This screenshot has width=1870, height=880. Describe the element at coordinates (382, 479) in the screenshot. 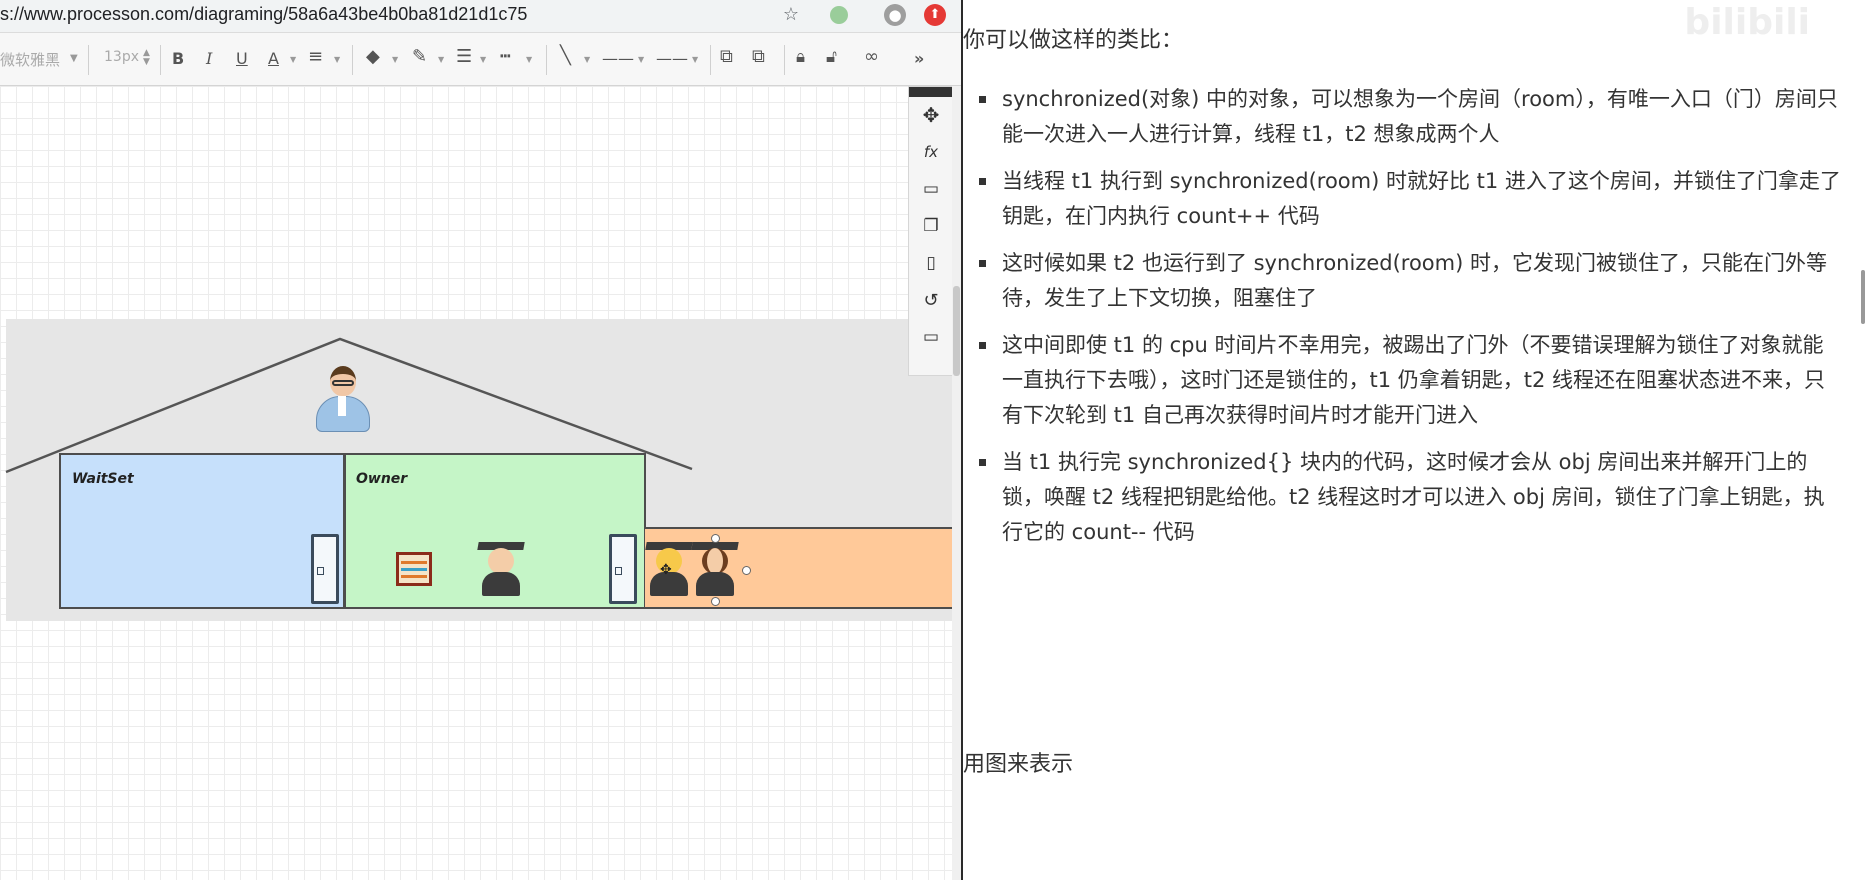

I see `owner-label: Owner` at that location.